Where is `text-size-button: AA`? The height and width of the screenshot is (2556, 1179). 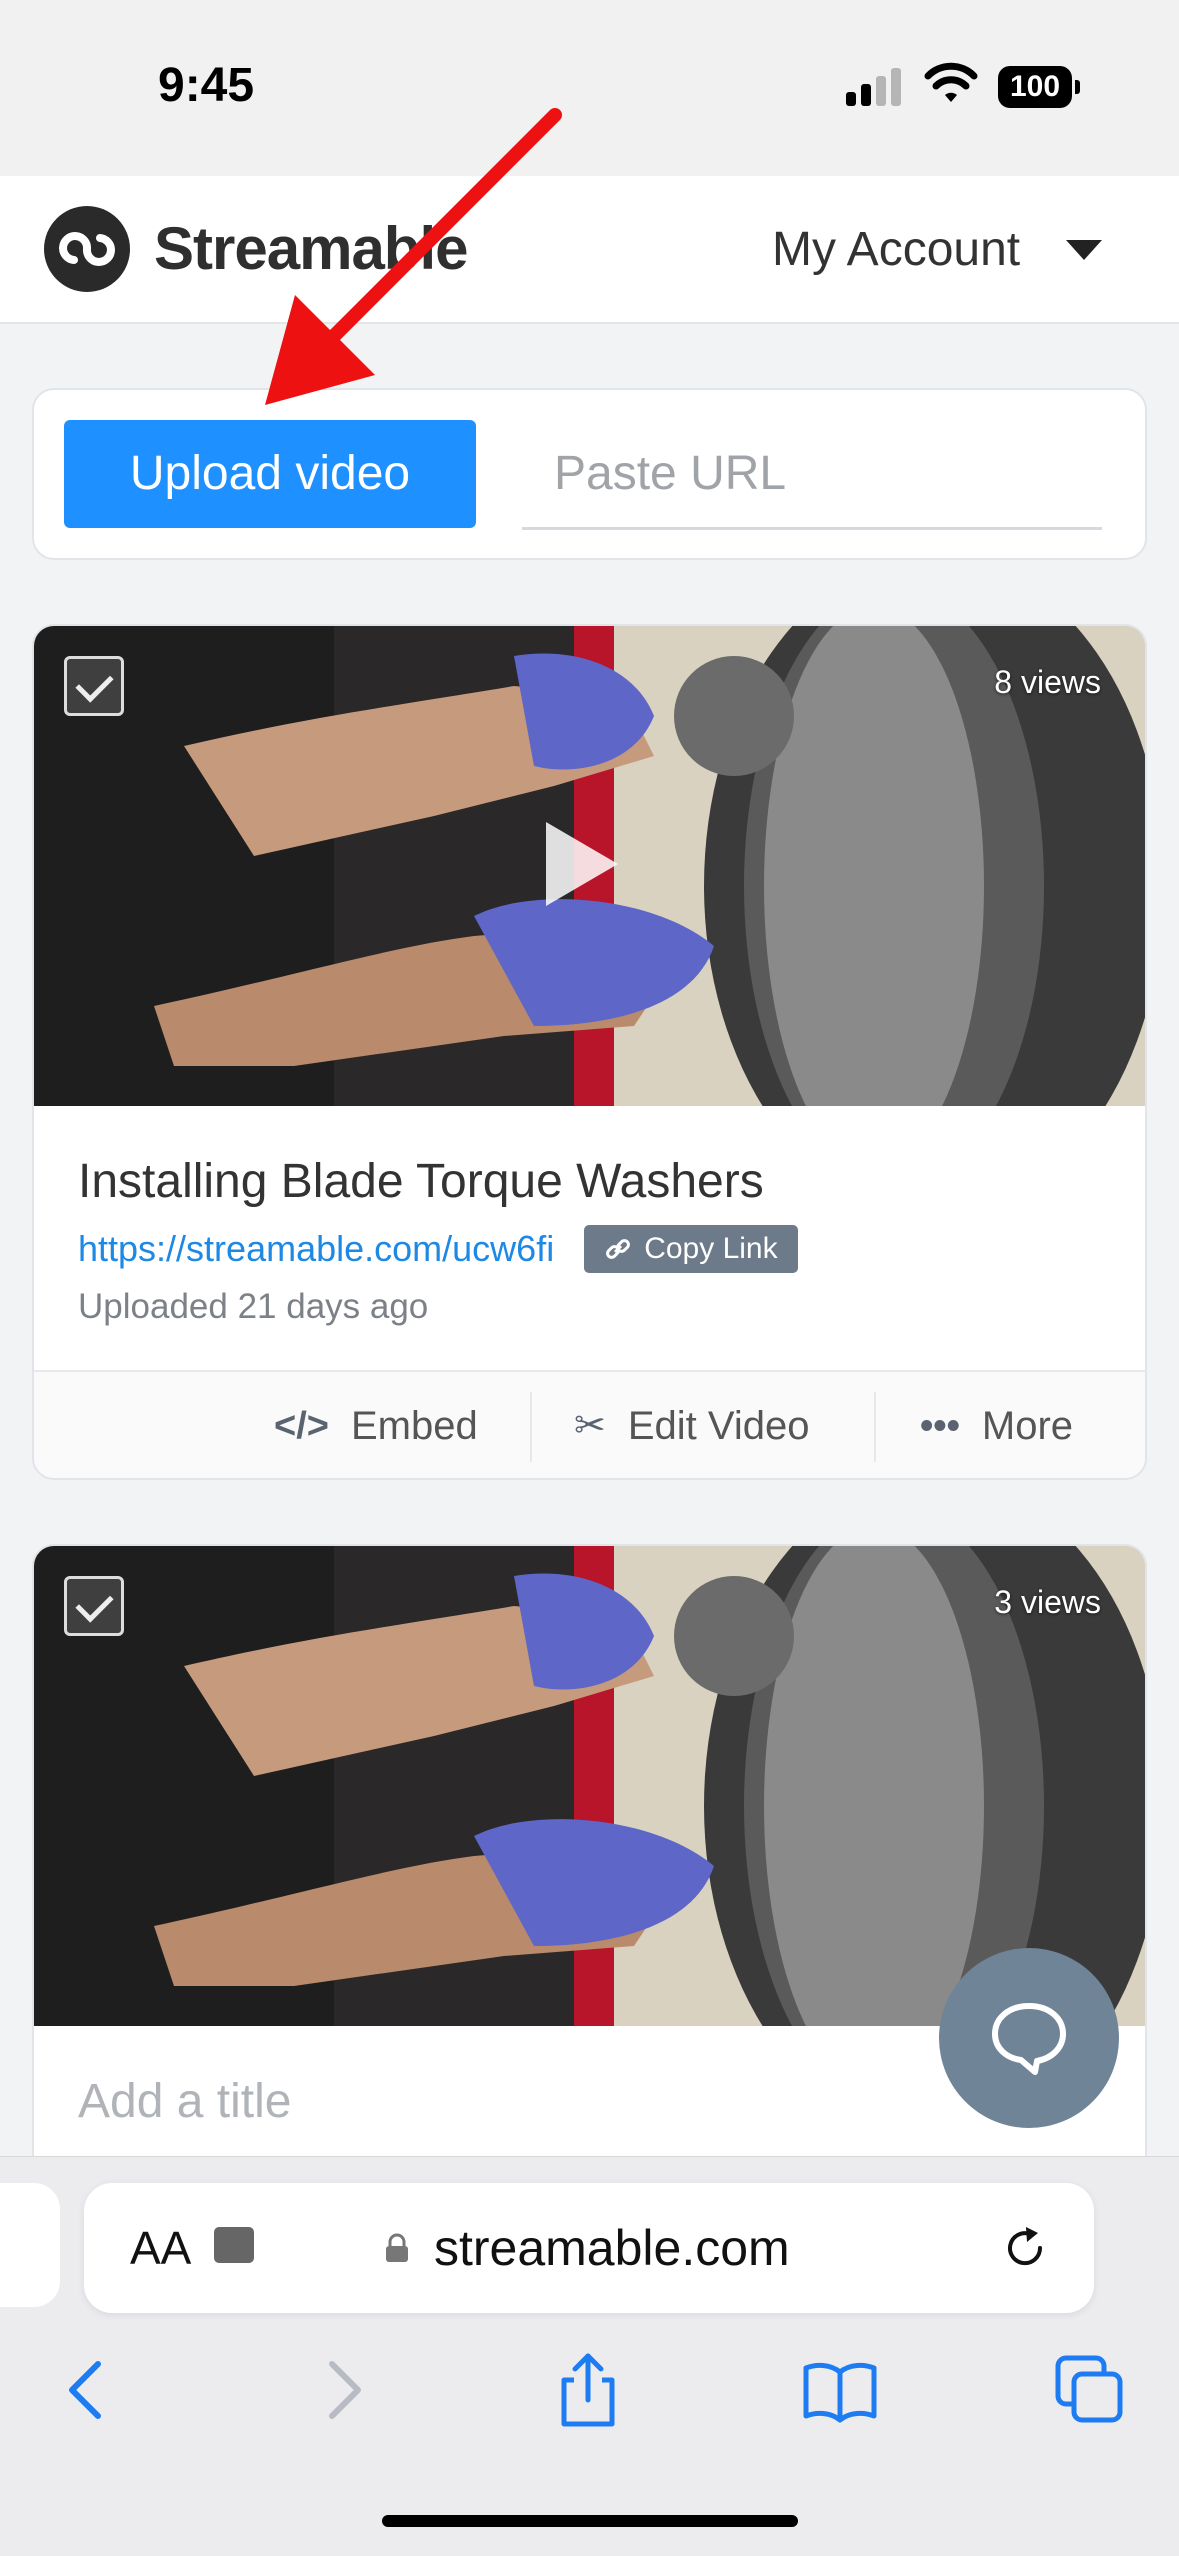 text-size-button: AA is located at coordinates (160, 2248).